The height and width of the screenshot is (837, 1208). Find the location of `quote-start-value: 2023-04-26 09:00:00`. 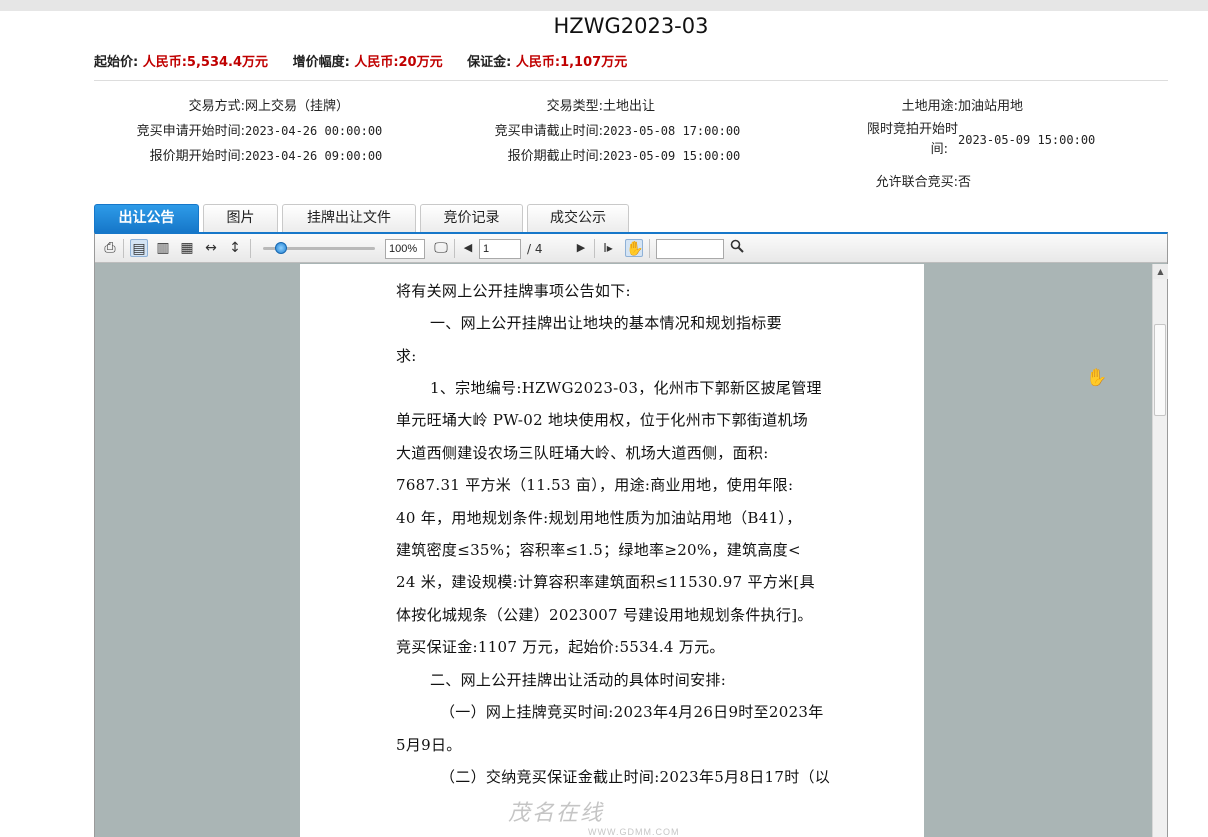

quote-start-value: 2023-04-26 09:00:00 is located at coordinates (314, 156).